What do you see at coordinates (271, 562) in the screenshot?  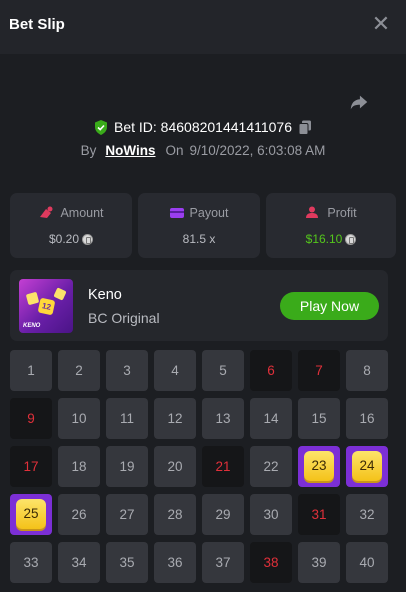 I see `keno-cell: 38` at bounding box center [271, 562].